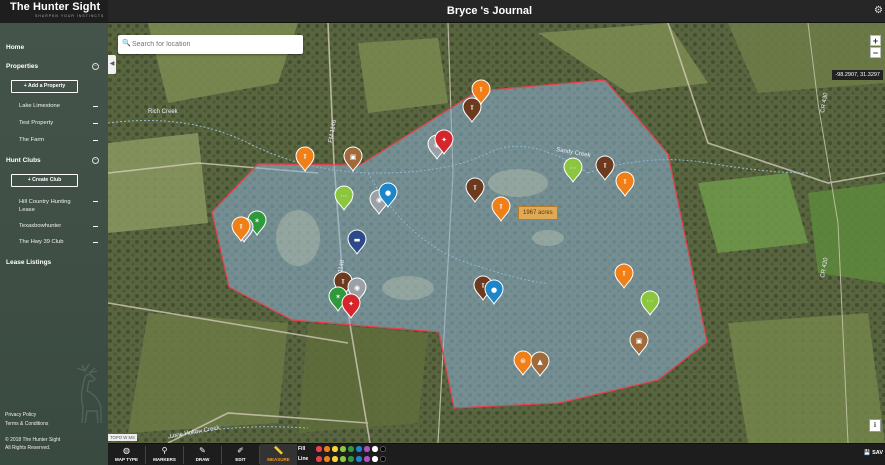 The height and width of the screenshot is (465, 885). What do you see at coordinates (875, 40) in the screenshot?
I see `zoom-in-button: +` at bounding box center [875, 40].